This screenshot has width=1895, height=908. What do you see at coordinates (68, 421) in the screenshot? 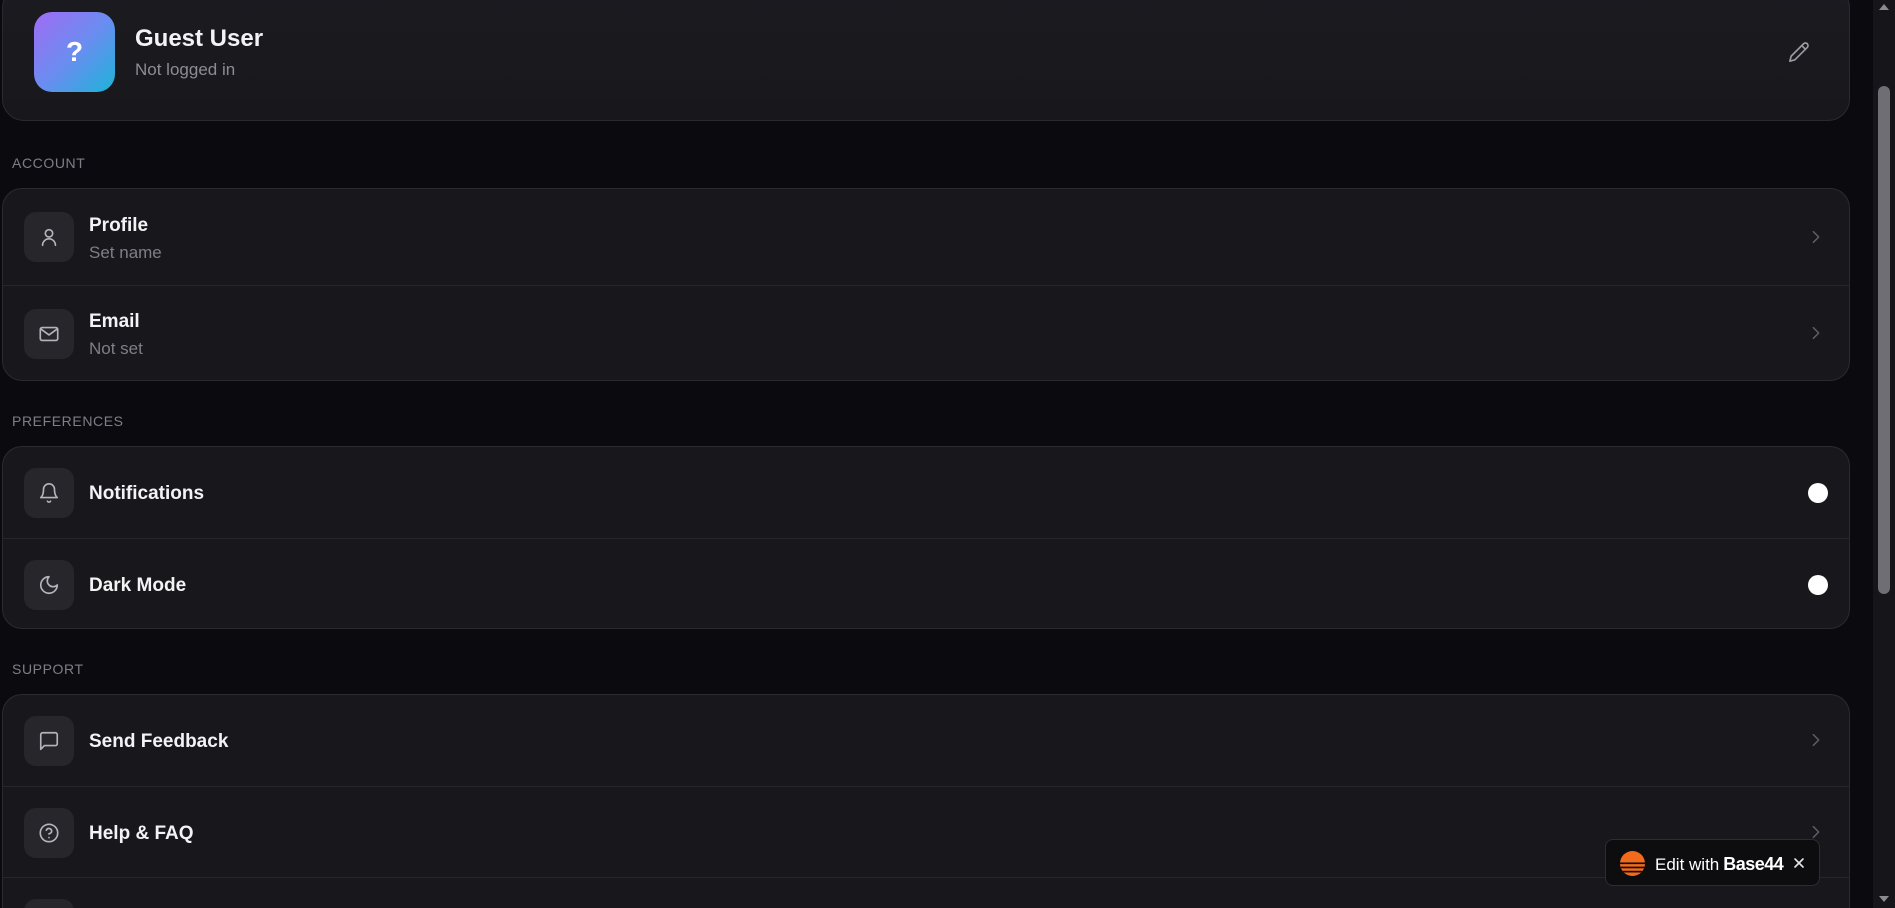
I see `section-label-preferences: PREFERENCES` at bounding box center [68, 421].